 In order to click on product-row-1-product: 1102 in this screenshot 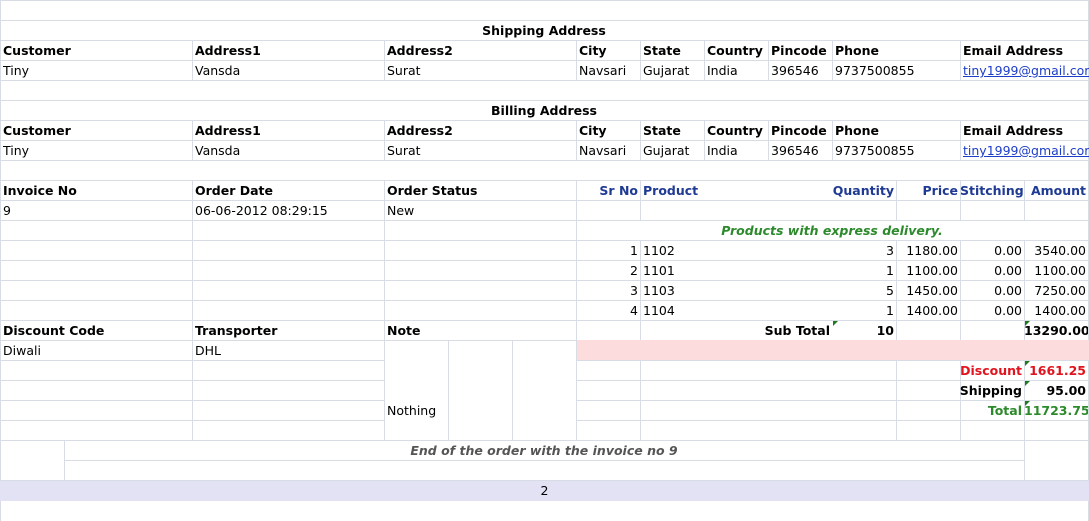, I will do `click(736, 251)`.